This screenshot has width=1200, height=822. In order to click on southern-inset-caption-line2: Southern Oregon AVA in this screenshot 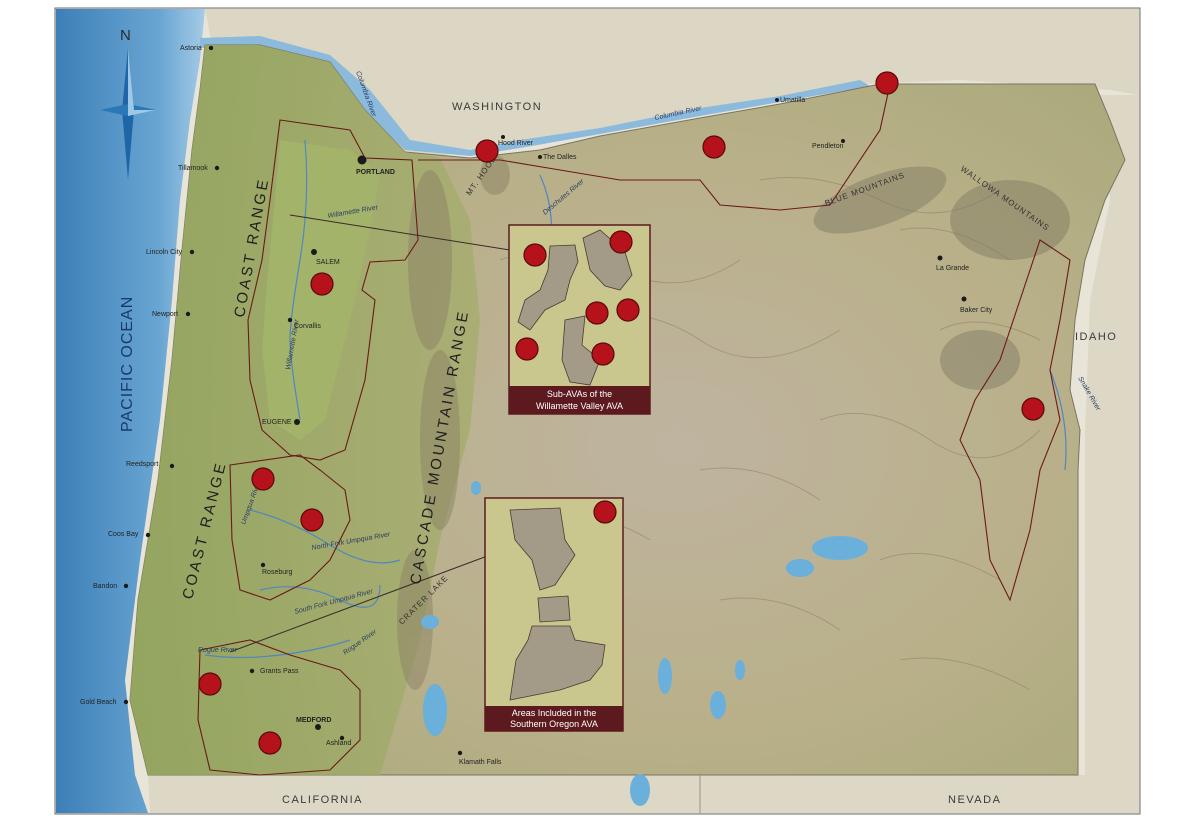, I will do `click(554, 724)`.